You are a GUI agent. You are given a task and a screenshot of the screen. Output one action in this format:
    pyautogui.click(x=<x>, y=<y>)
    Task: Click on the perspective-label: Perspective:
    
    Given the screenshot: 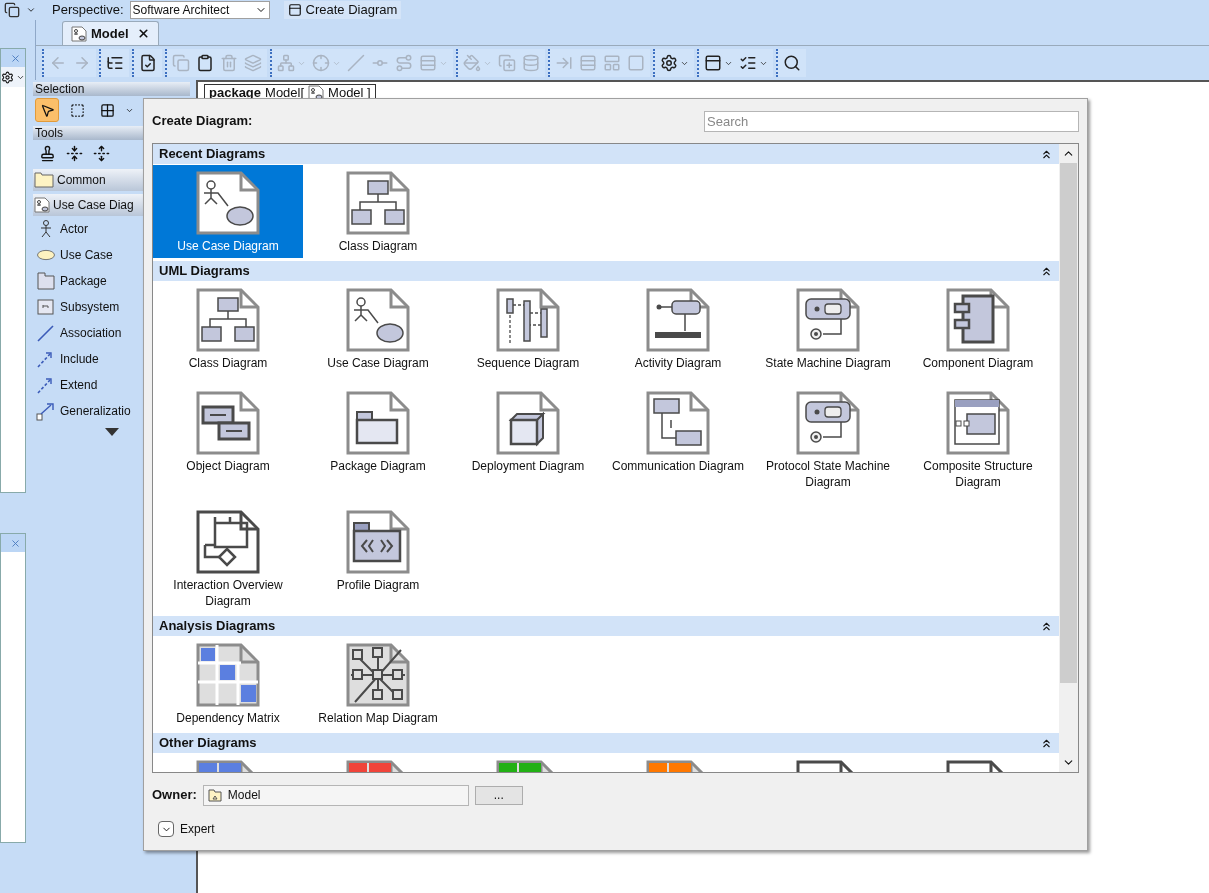 What is the action you would take?
    pyautogui.click(x=88, y=10)
    